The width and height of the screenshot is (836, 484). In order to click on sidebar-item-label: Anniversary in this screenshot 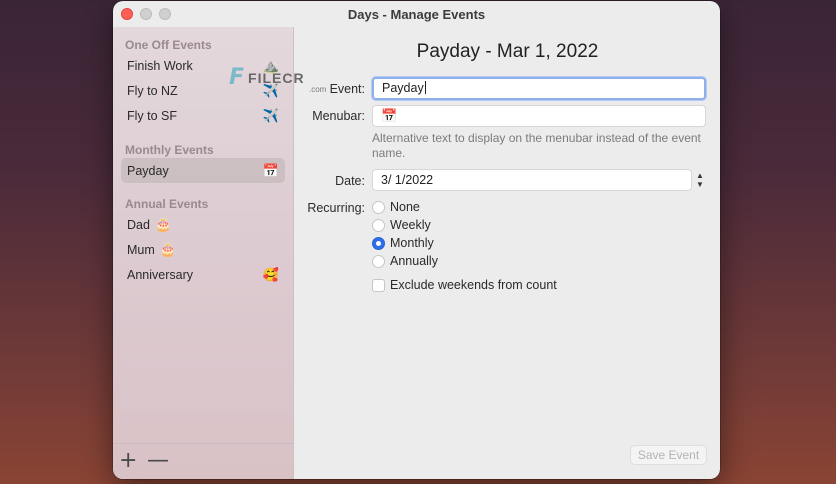, I will do `click(160, 274)`.